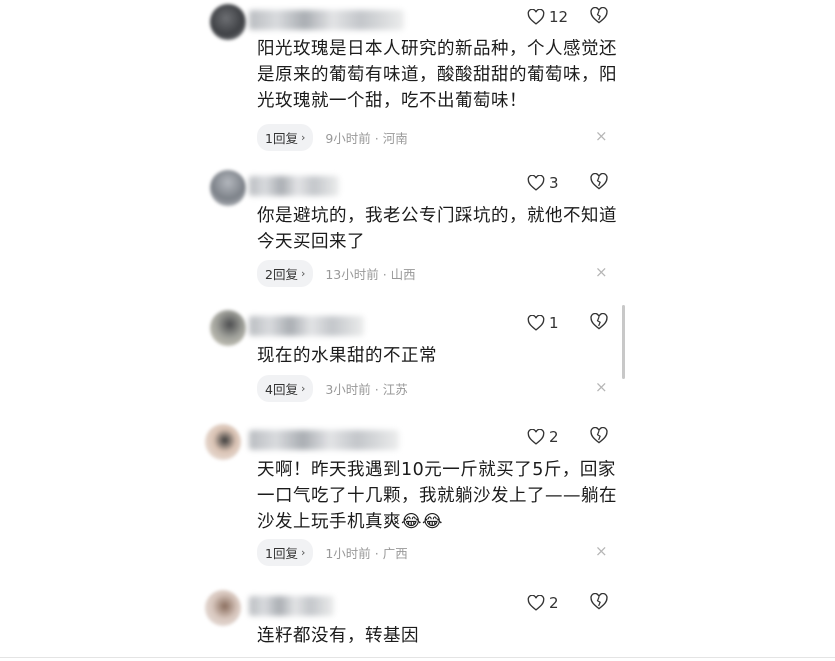 This screenshot has height=661, width=835. Describe the element at coordinates (366, 138) in the screenshot. I see `time-location: 9小时前 · 河南` at that location.